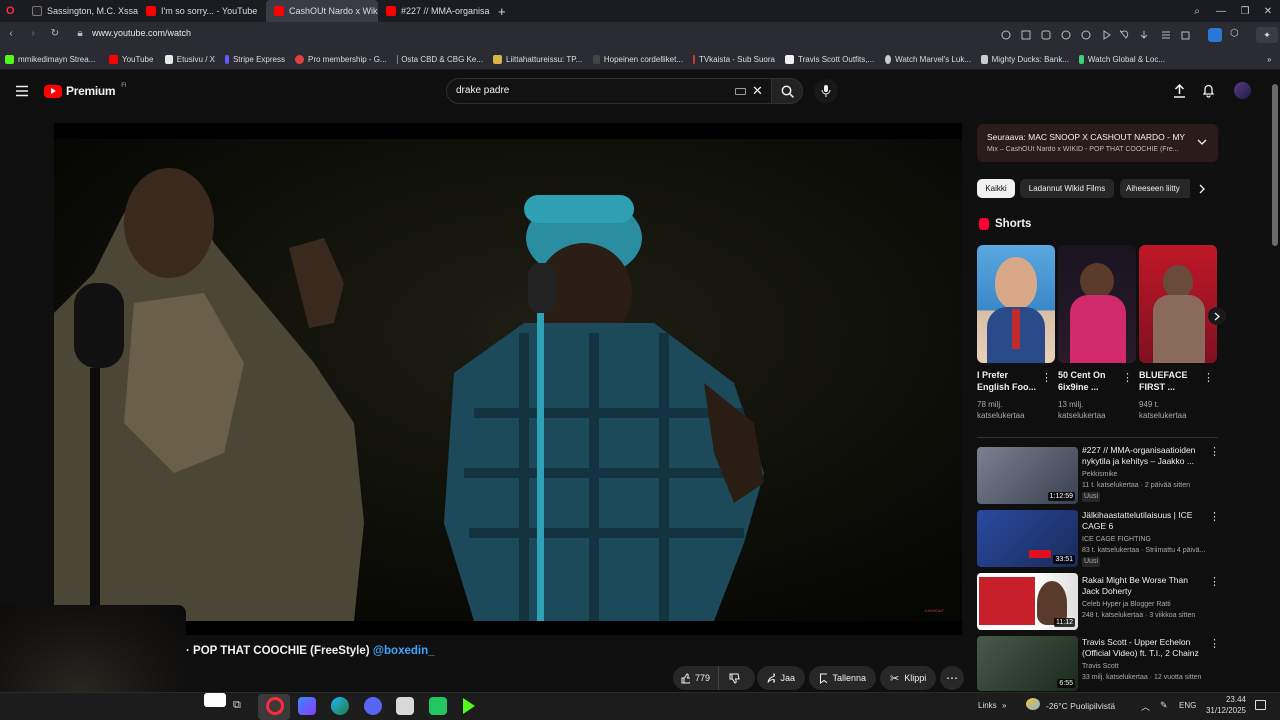 The width and height of the screenshot is (1280, 720). Describe the element at coordinates (469, 706) in the screenshot. I see `kick-icon` at that location.